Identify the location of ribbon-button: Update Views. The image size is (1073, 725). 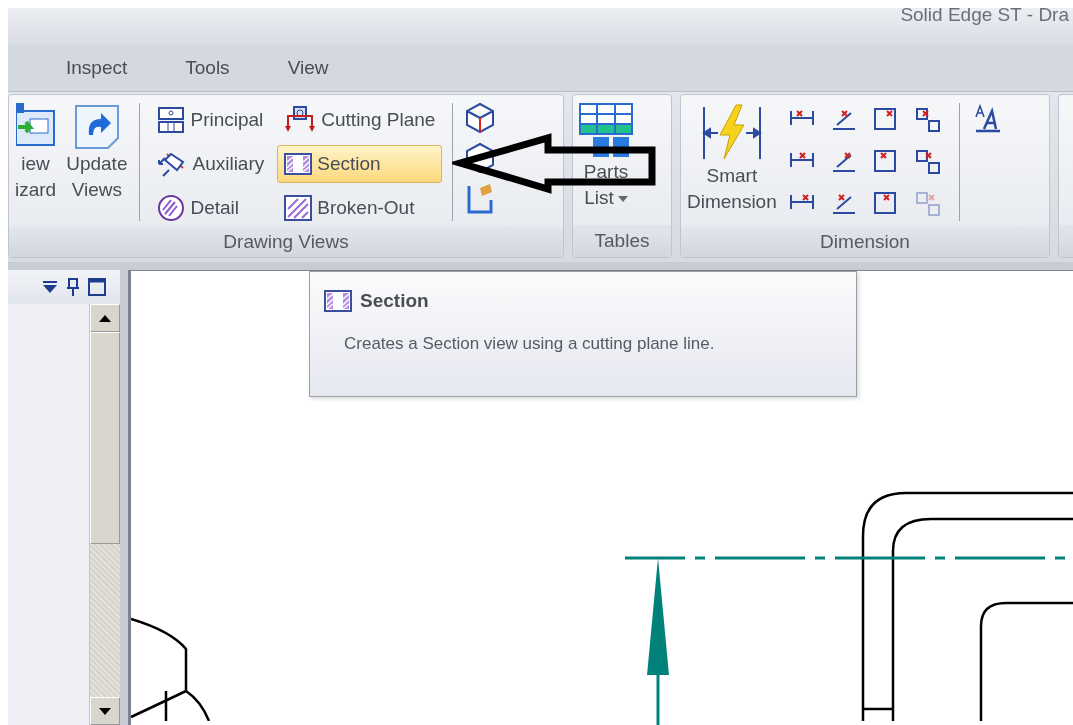
(97, 164).